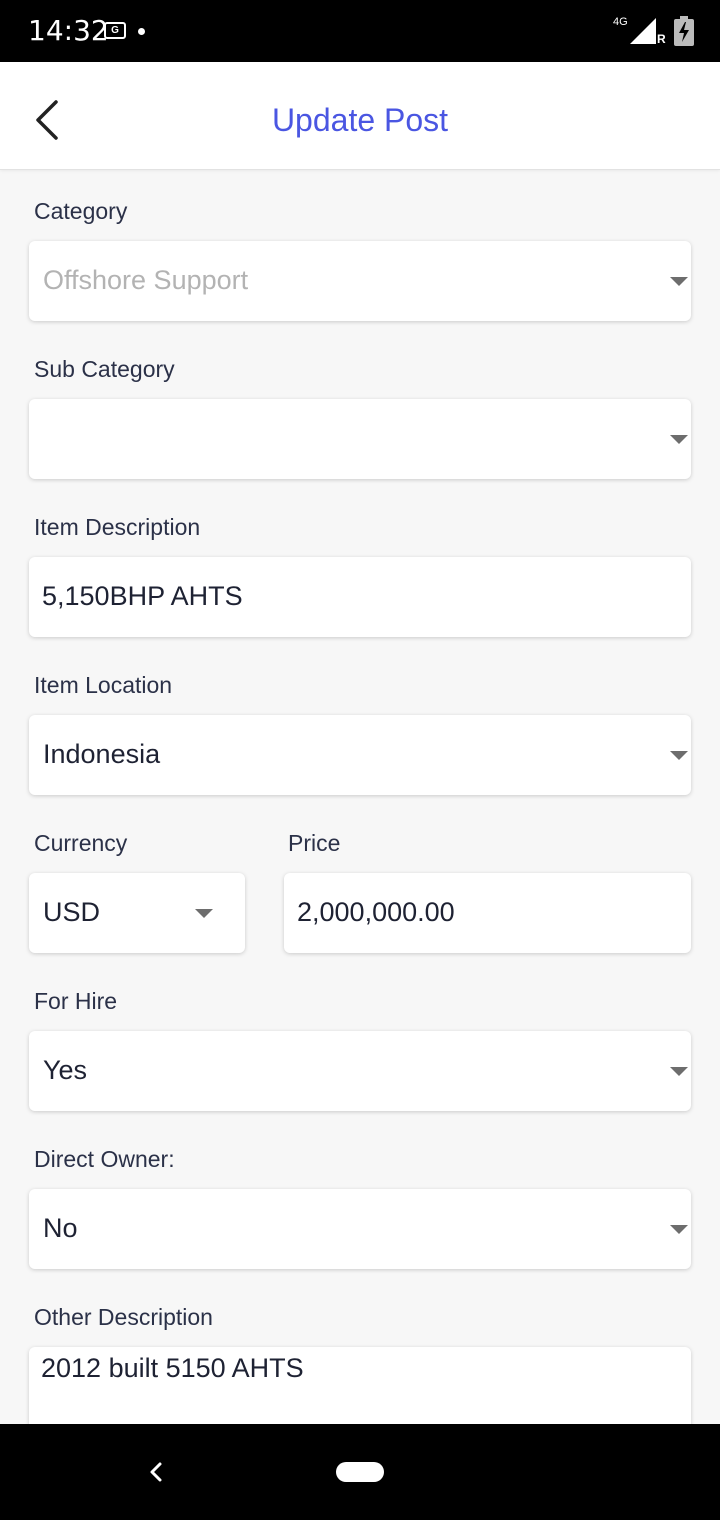 This screenshot has height=1520, width=720. I want to click on nav-home-pill, so click(360, 1472).